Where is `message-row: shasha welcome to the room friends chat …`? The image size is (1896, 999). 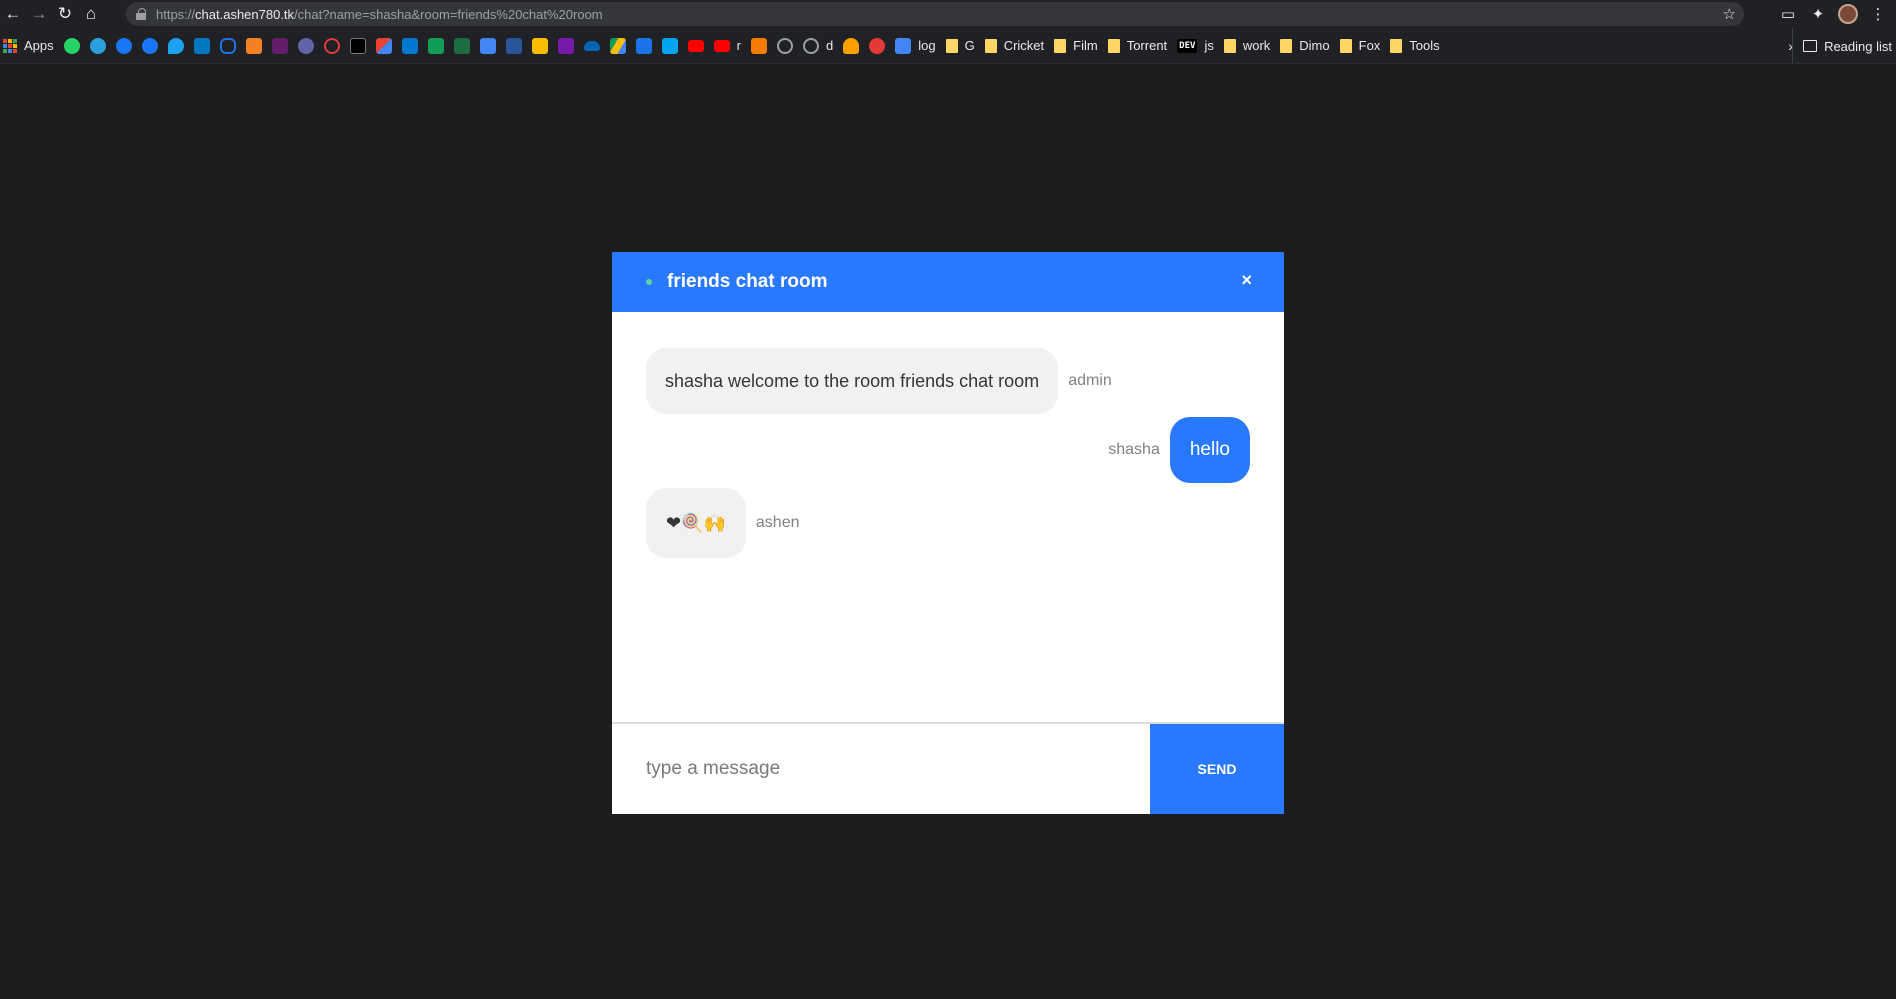 message-row: shasha welcome to the room friends chat … is located at coordinates (879, 381).